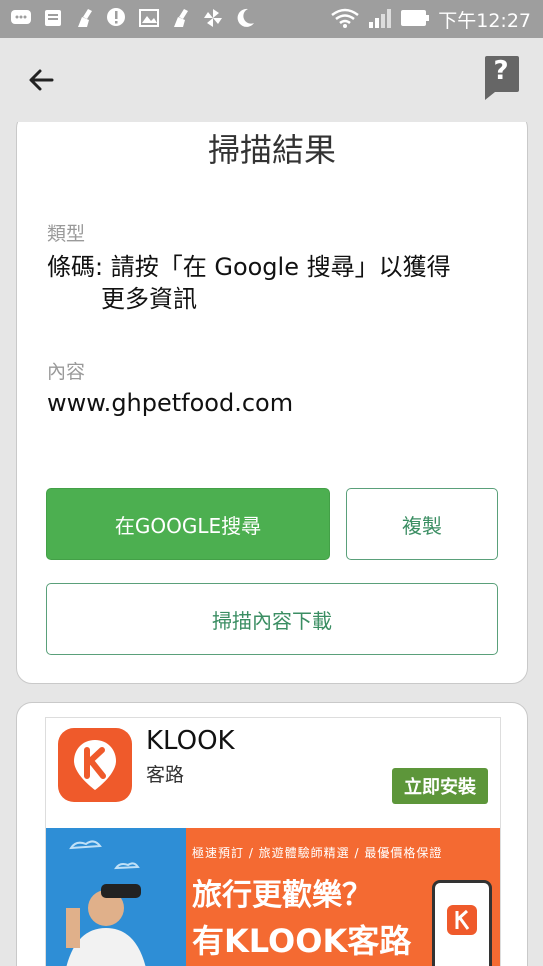 This screenshot has height=966, width=543. What do you see at coordinates (188, 524) in the screenshot?
I see `search-google-button: 在GOOGLE搜尋` at bounding box center [188, 524].